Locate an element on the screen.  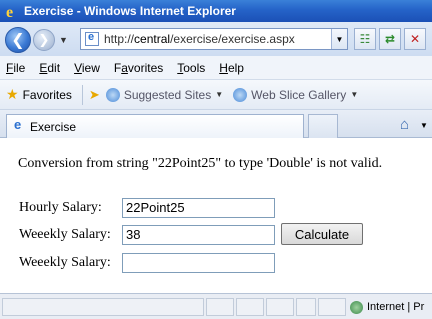
calculate-button: Calculate is located at coordinates (322, 234).